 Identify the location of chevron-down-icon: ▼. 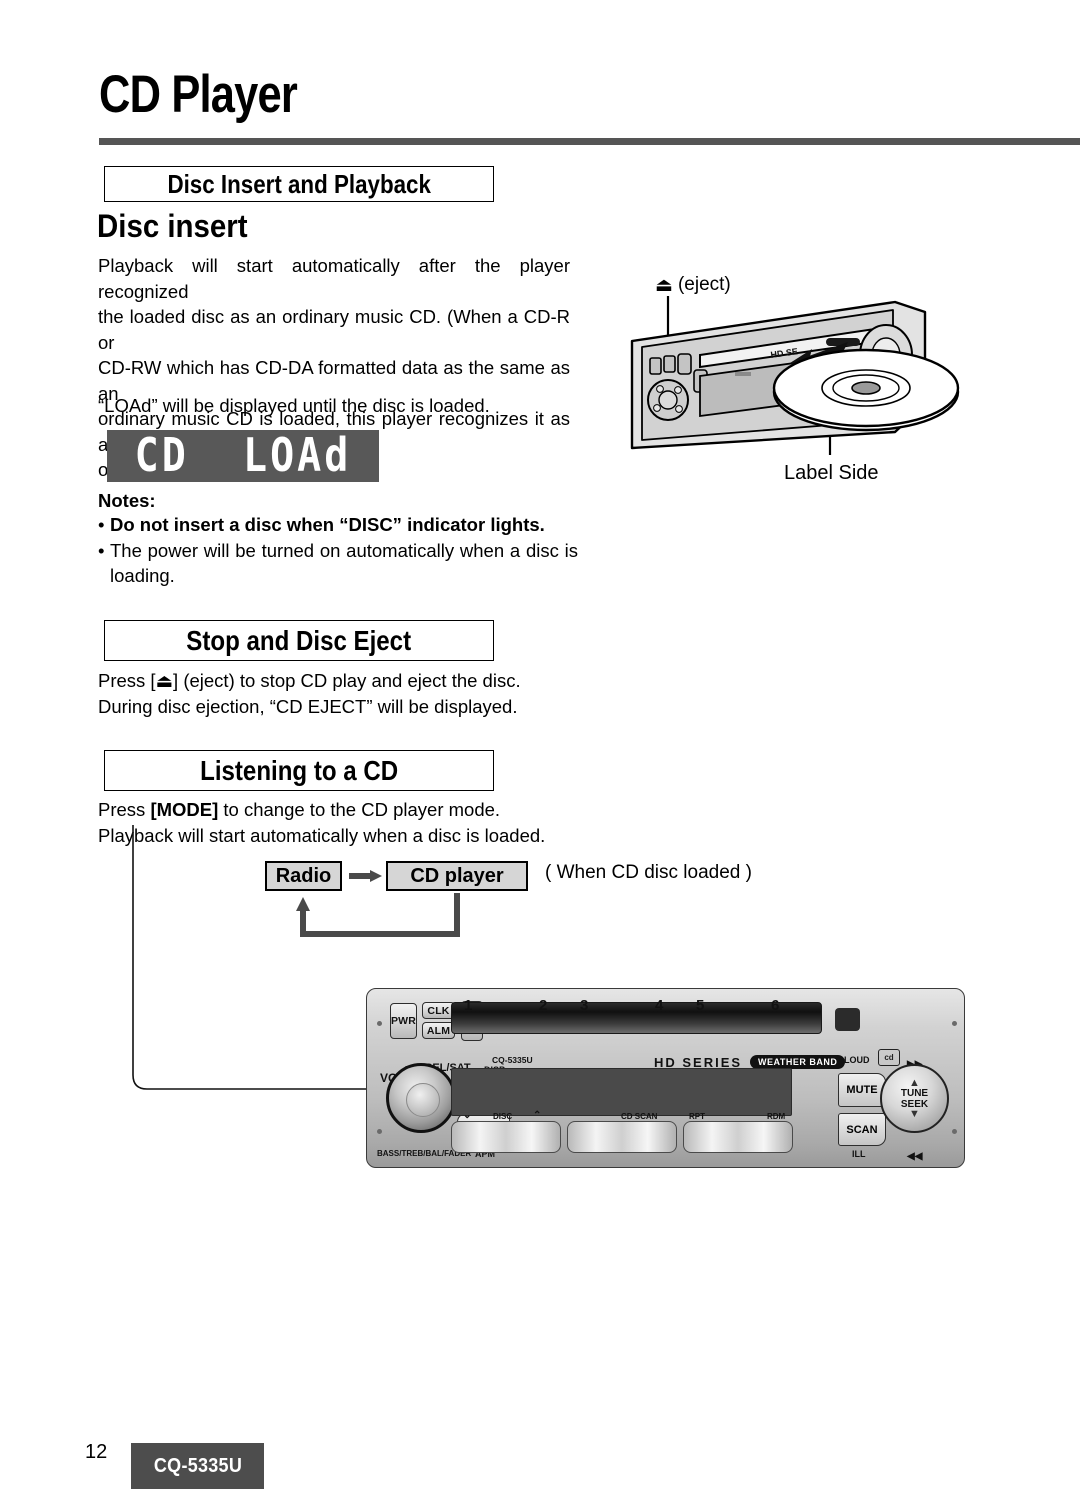
(914, 1113).